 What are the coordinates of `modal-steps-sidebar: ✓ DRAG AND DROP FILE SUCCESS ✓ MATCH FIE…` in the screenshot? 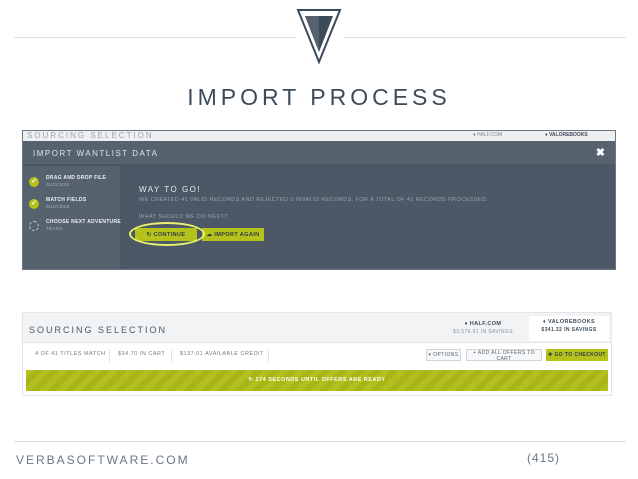 It's located at (72, 217).